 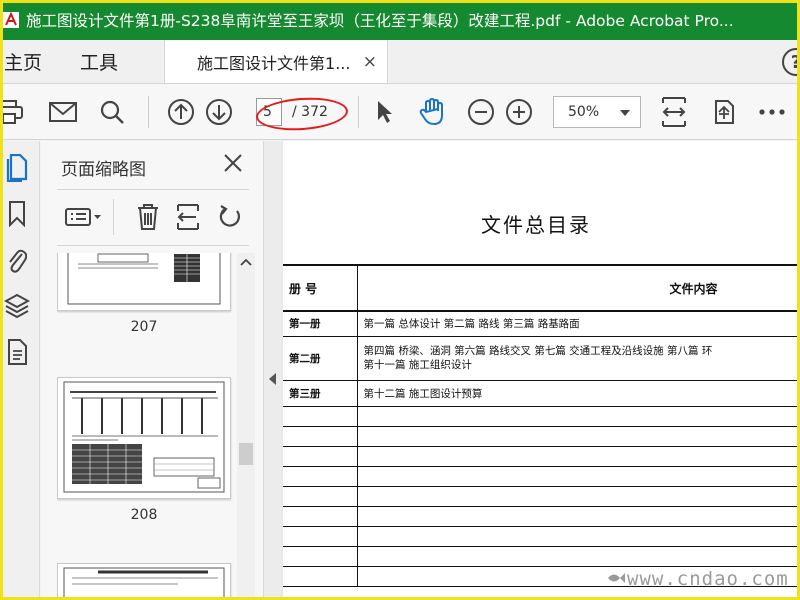 I want to click on rotate-view-icon, so click(x=724, y=112).